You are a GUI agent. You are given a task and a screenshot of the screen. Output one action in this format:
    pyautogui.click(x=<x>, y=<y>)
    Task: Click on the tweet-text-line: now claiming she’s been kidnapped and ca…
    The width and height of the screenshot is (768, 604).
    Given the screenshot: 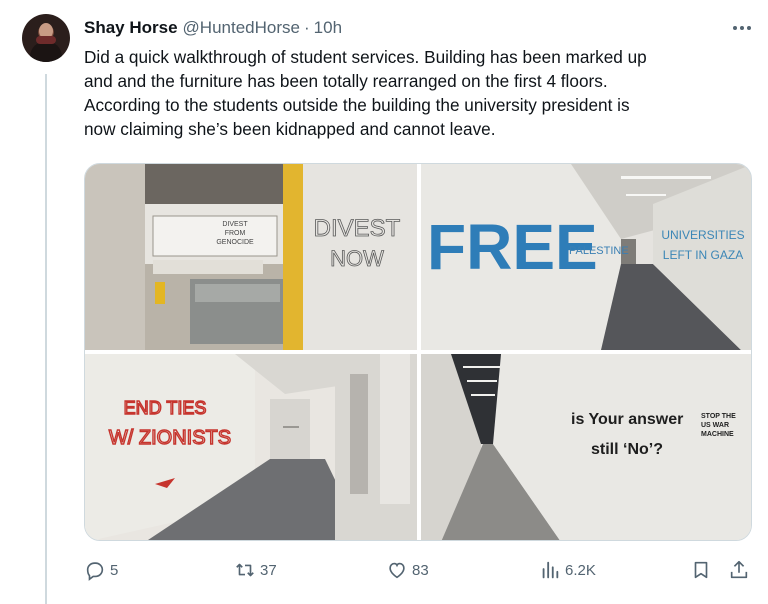 What is the action you would take?
    pyautogui.click(x=290, y=129)
    